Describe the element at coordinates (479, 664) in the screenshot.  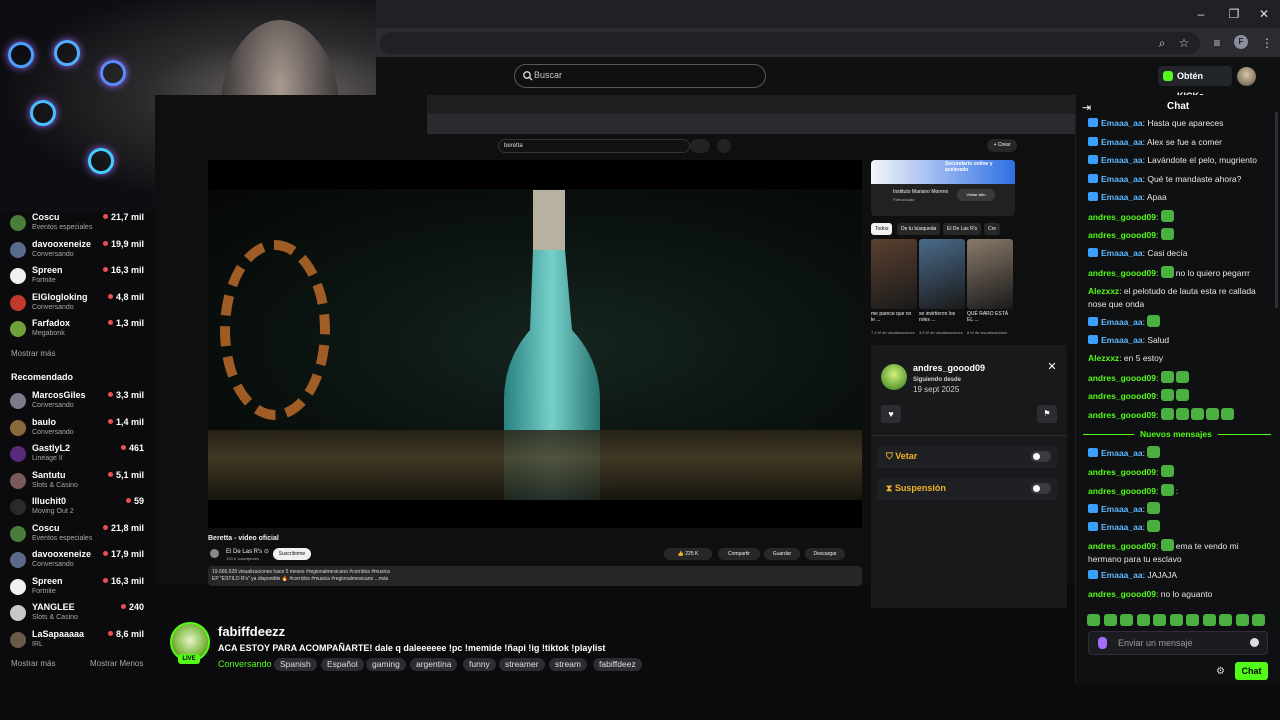
I see `stream-tag: funny` at that location.